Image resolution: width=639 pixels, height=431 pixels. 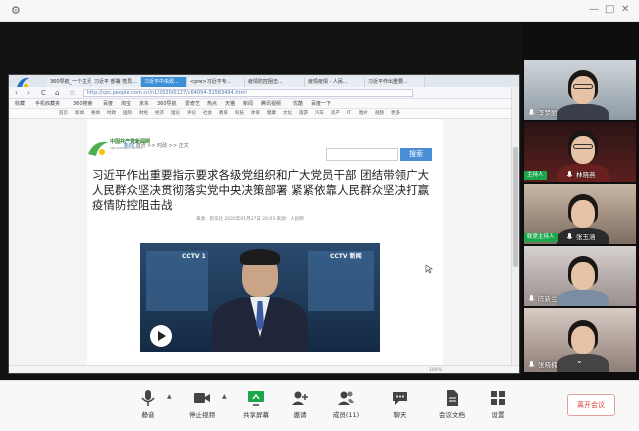 I want to click on participant-tile: 陈新兰, so click(x=580, y=276).